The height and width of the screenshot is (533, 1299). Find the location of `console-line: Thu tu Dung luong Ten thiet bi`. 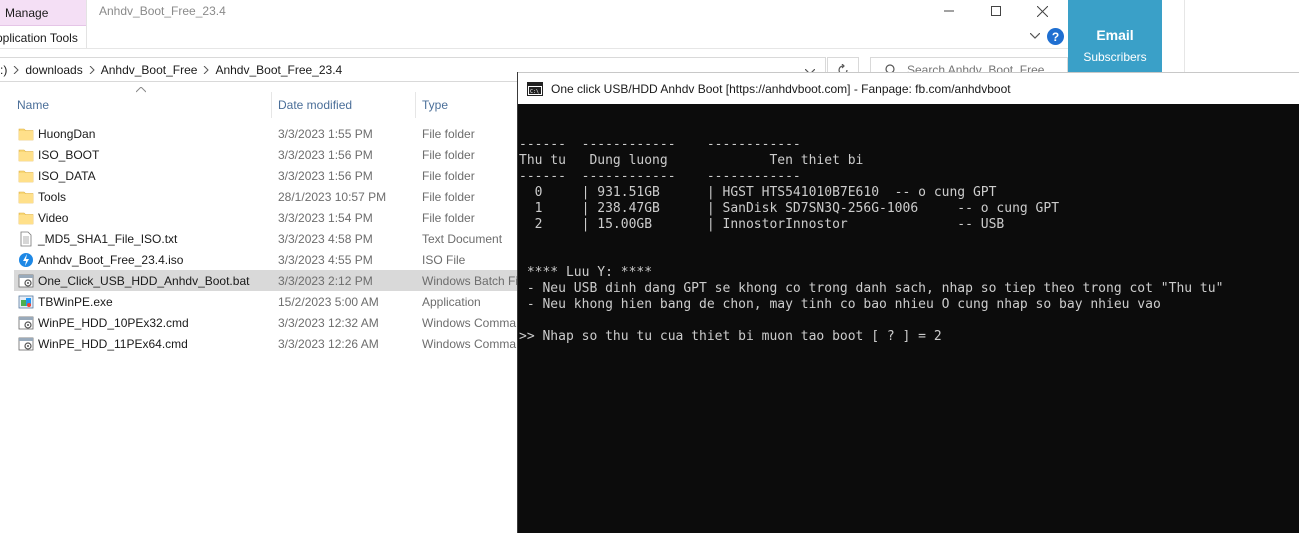

console-line: Thu tu Dung luong Ten thiet bi is located at coordinates (691, 160).